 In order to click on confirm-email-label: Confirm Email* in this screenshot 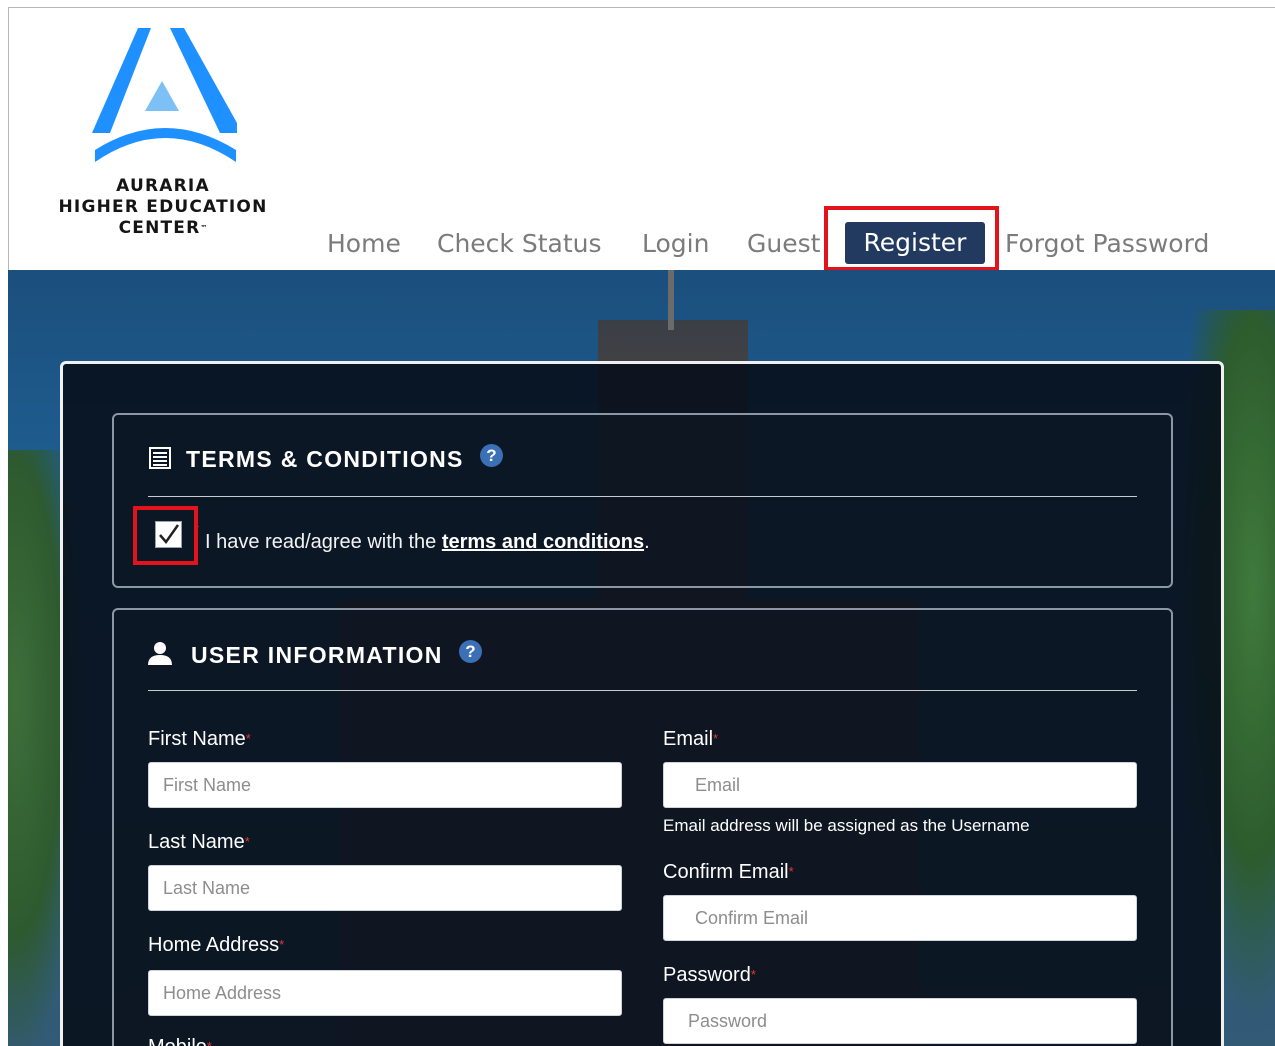, I will do `click(728, 872)`.